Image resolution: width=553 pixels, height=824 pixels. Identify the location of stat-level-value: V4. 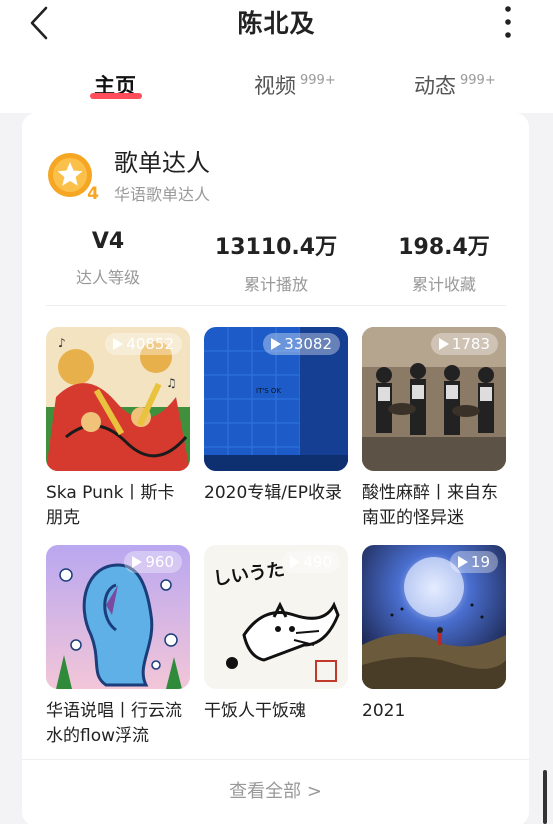
(108, 241).